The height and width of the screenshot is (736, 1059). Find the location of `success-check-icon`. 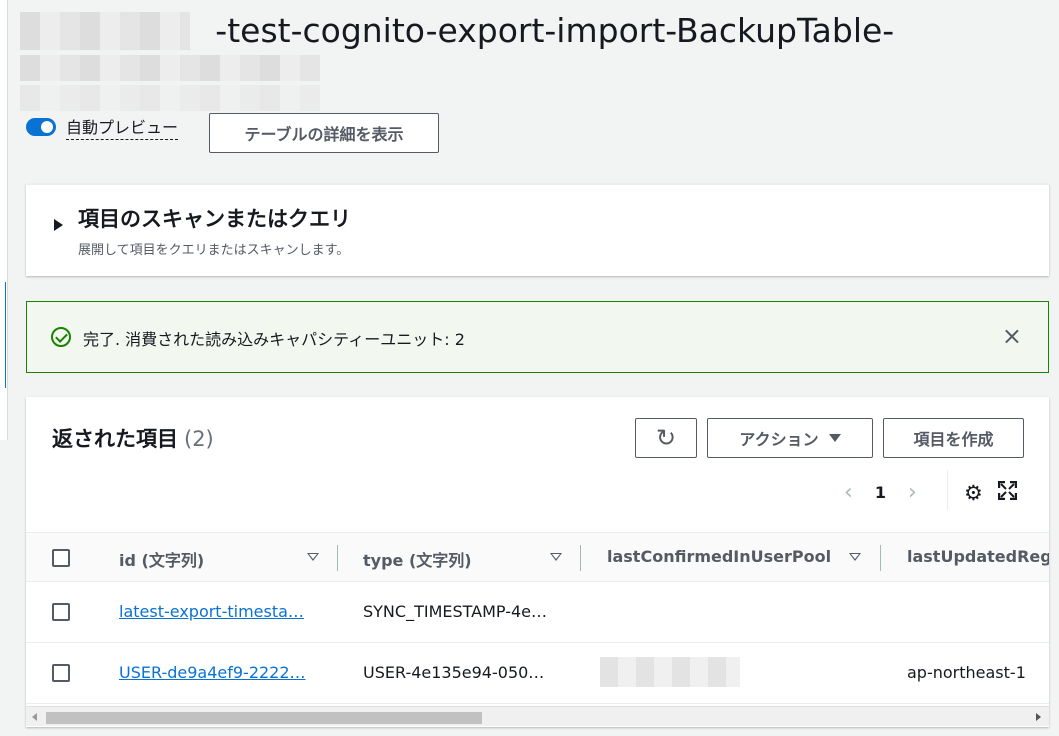

success-check-icon is located at coordinates (61, 337).